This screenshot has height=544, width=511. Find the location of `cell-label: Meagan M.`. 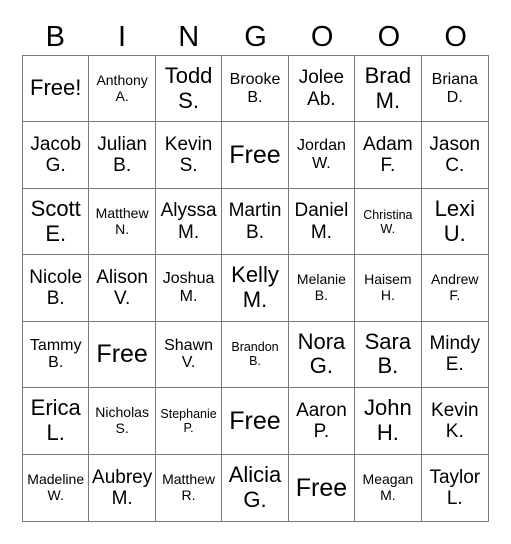

cell-label: Meagan M. is located at coordinates (388, 487).